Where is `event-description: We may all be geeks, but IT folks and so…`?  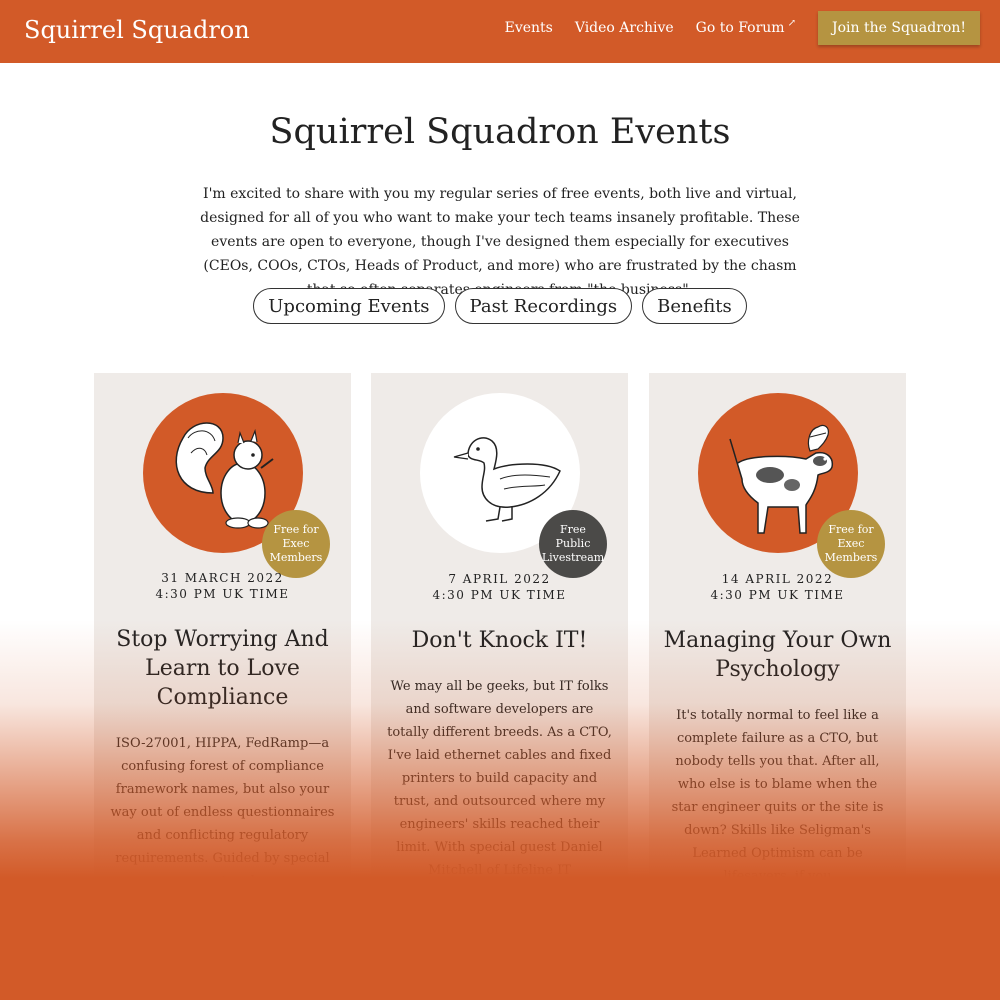
event-description: We may all be geeks, but IT folks and so… is located at coordinates (499, 778).